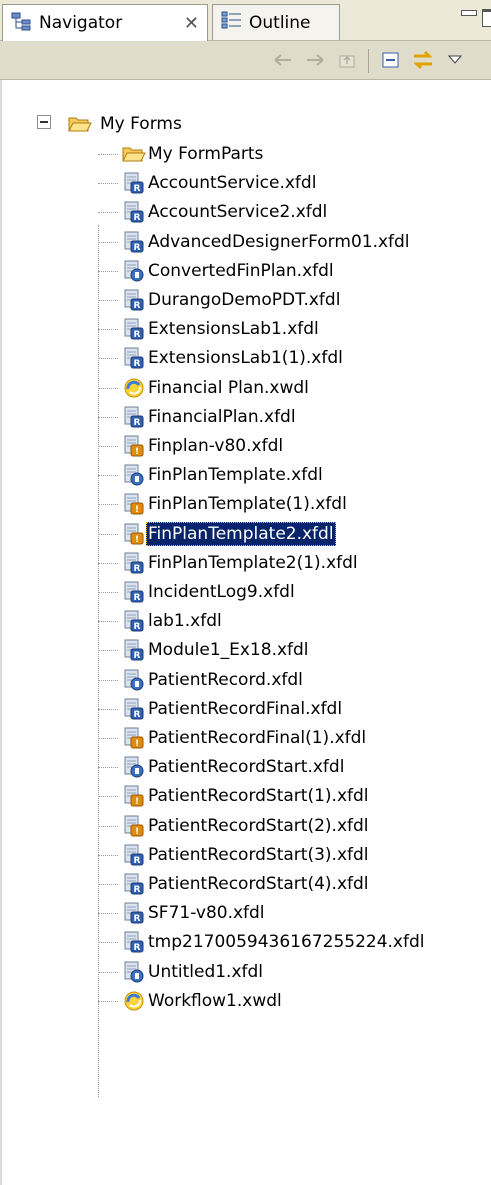 Image resolution: width=491 pixels, height=1185 pixels. What do you see at coordinates (245, 534) in the screenshot?
I see `tree-item: ! FinPlanTemplate2.xfdl` at bounding box center [245, 534].